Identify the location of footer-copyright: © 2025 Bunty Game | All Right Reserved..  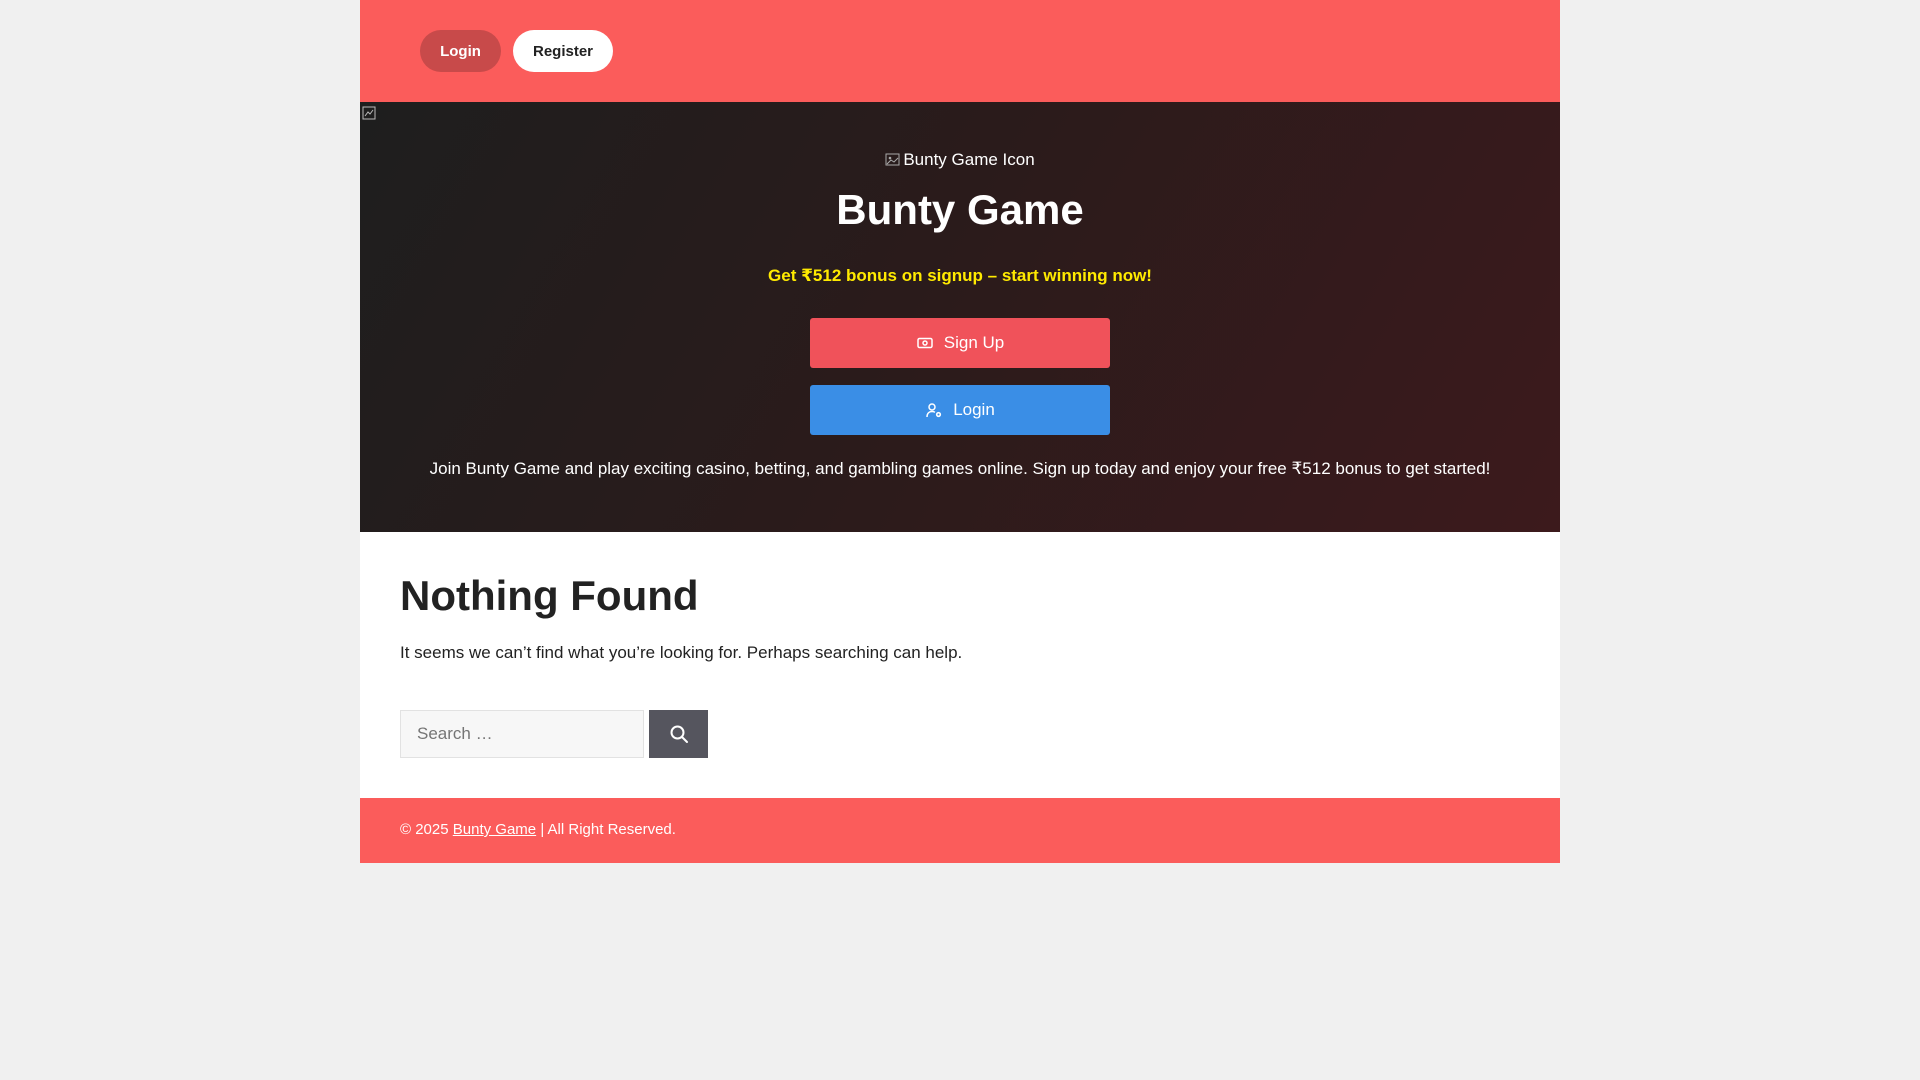
(538, 829).